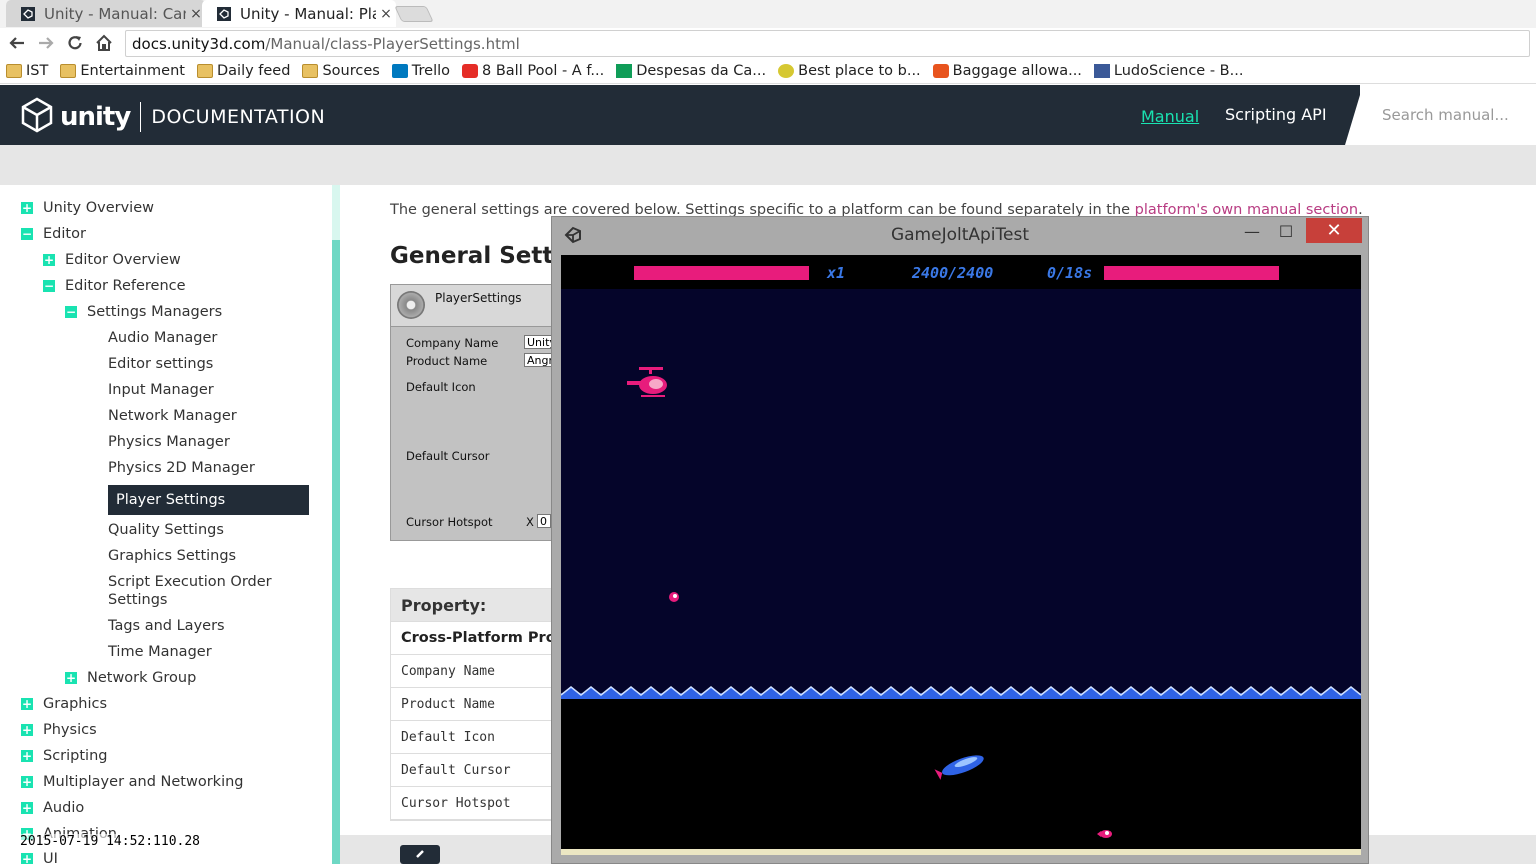 The width and height of the screenshot is (1536, 864). Describe the element at coordinates (46, 43) in the screenshot. I see `forward-arrow-icon` at that location.